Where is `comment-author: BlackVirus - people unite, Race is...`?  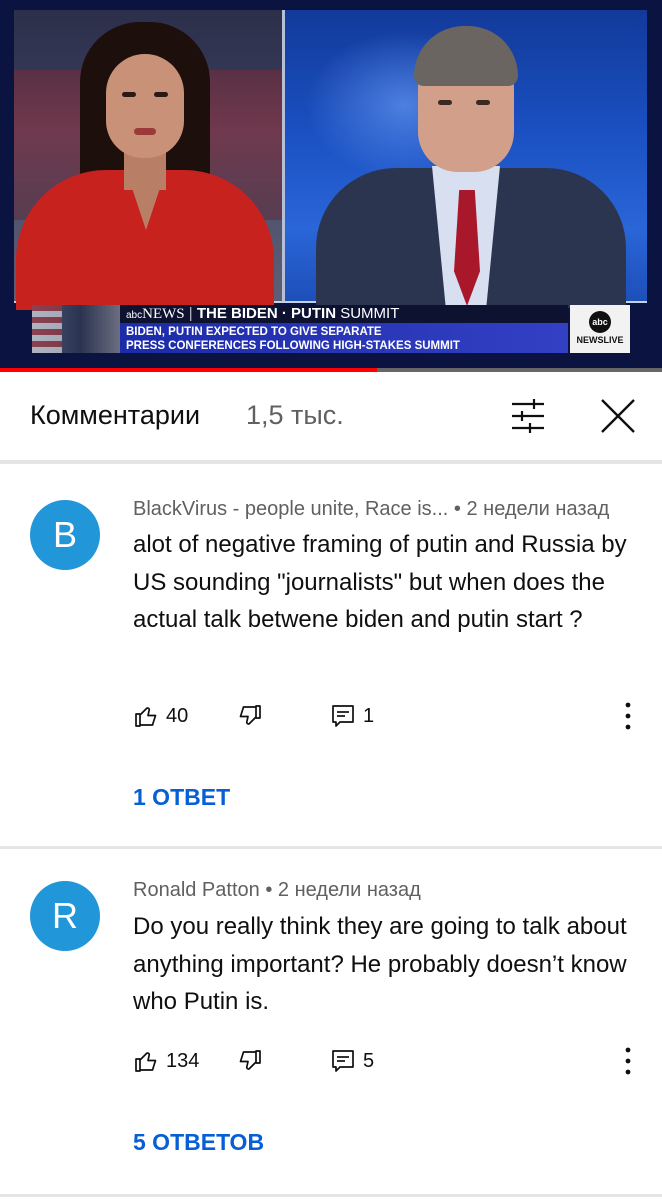 comment-author: BlackVirus - people unite, Race is... is located at coordinates (290, 509).